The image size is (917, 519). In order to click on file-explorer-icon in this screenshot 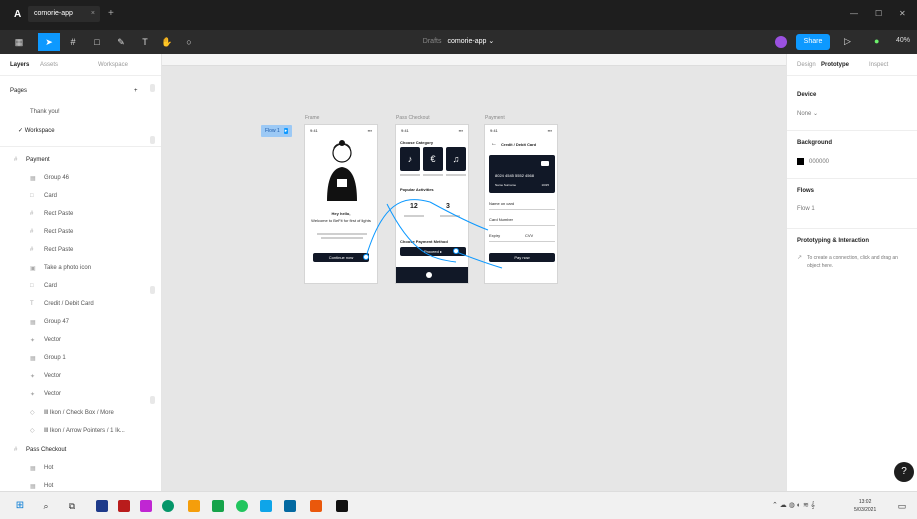, I will do `click(194, 506)`.